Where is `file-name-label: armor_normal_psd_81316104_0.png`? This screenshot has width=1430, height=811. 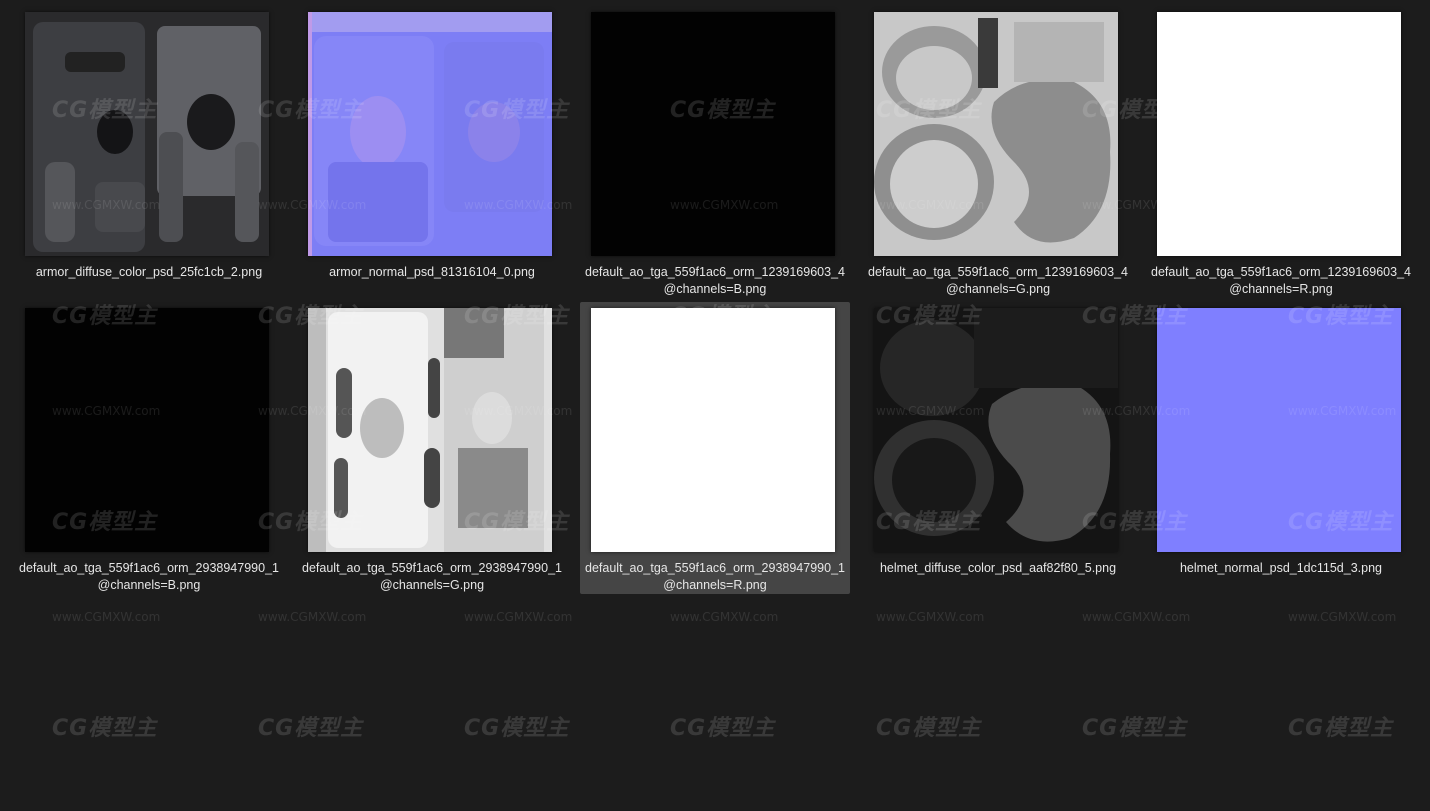
file-name-label: armor_normal_psd_81316104_0.png is located at coordinates (432, 272).